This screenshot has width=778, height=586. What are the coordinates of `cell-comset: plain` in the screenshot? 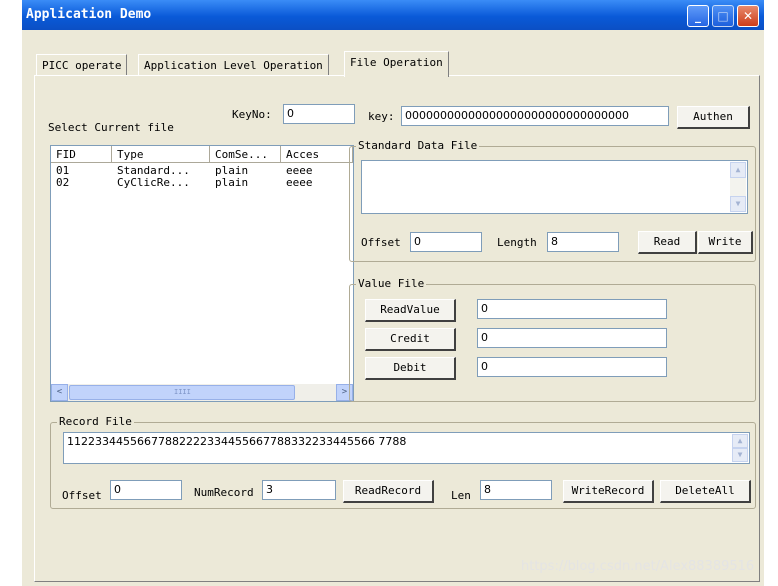 It's located at (232, 182).